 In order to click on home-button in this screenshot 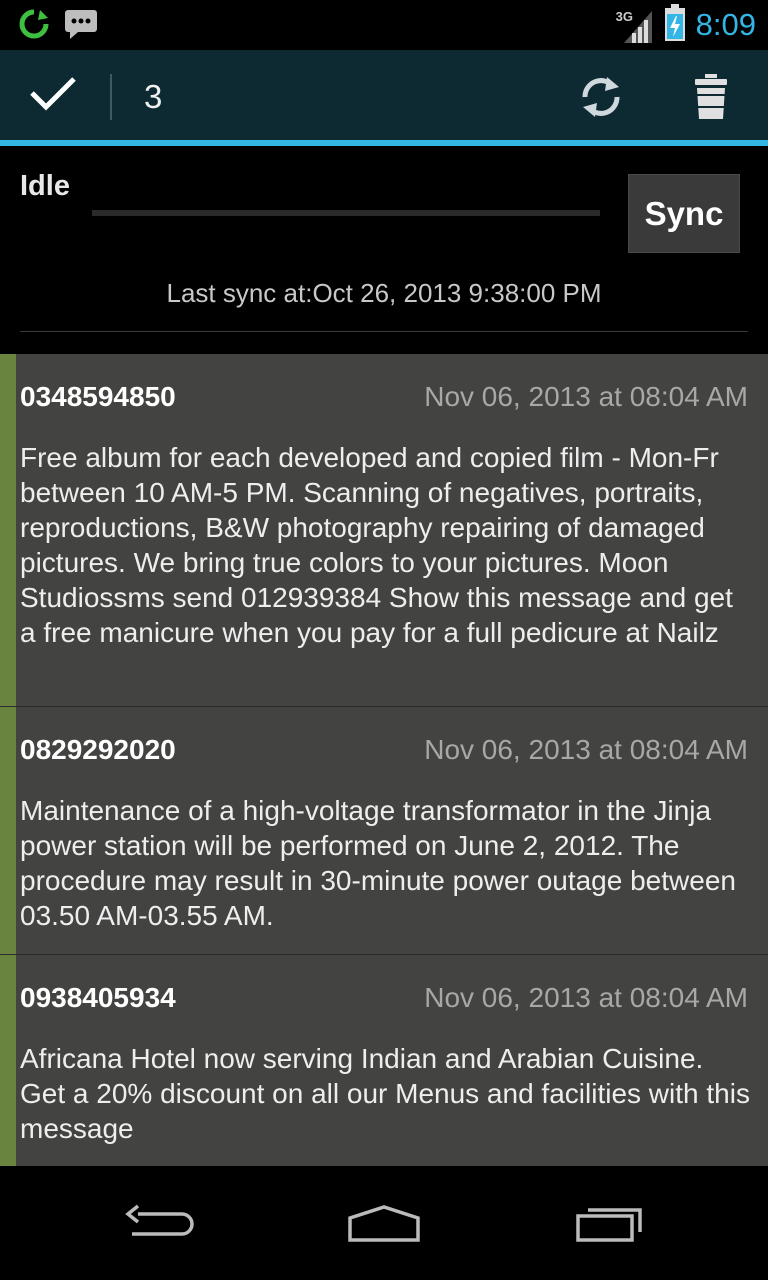, I will do `click(384, 1226)`.